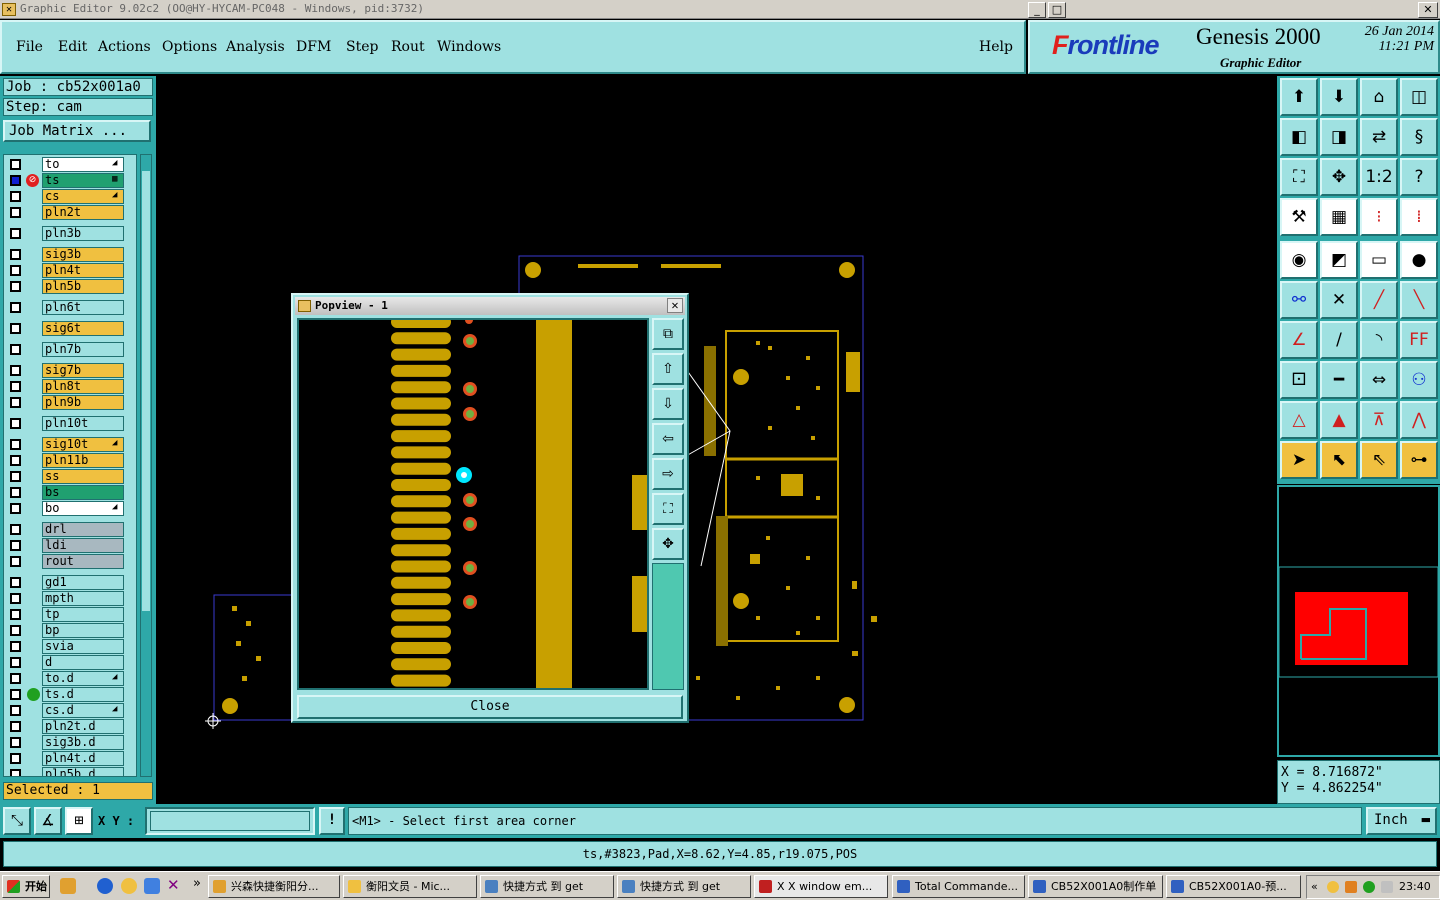 The height and width of the screenshot is (900, 1440). I want to click on layer-row: pln3b, so click(70, 233).